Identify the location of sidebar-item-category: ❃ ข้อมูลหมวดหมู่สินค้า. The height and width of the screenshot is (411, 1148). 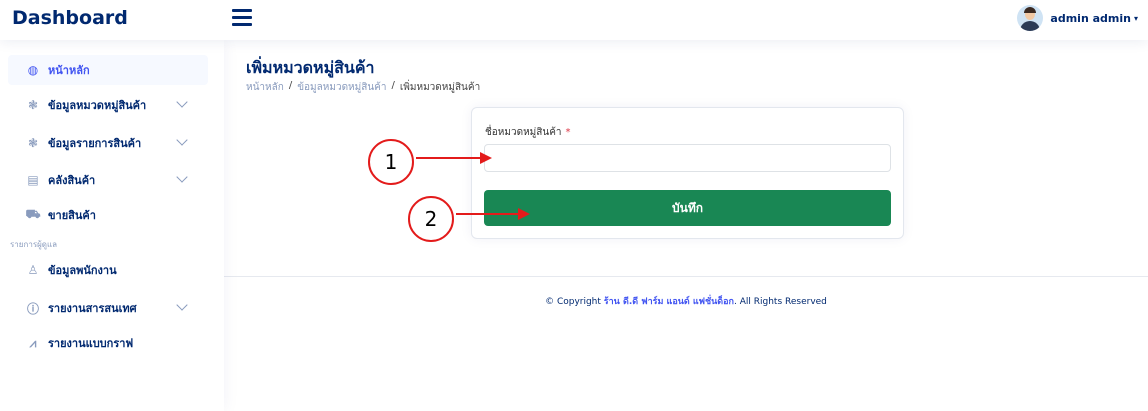
(108, 105).